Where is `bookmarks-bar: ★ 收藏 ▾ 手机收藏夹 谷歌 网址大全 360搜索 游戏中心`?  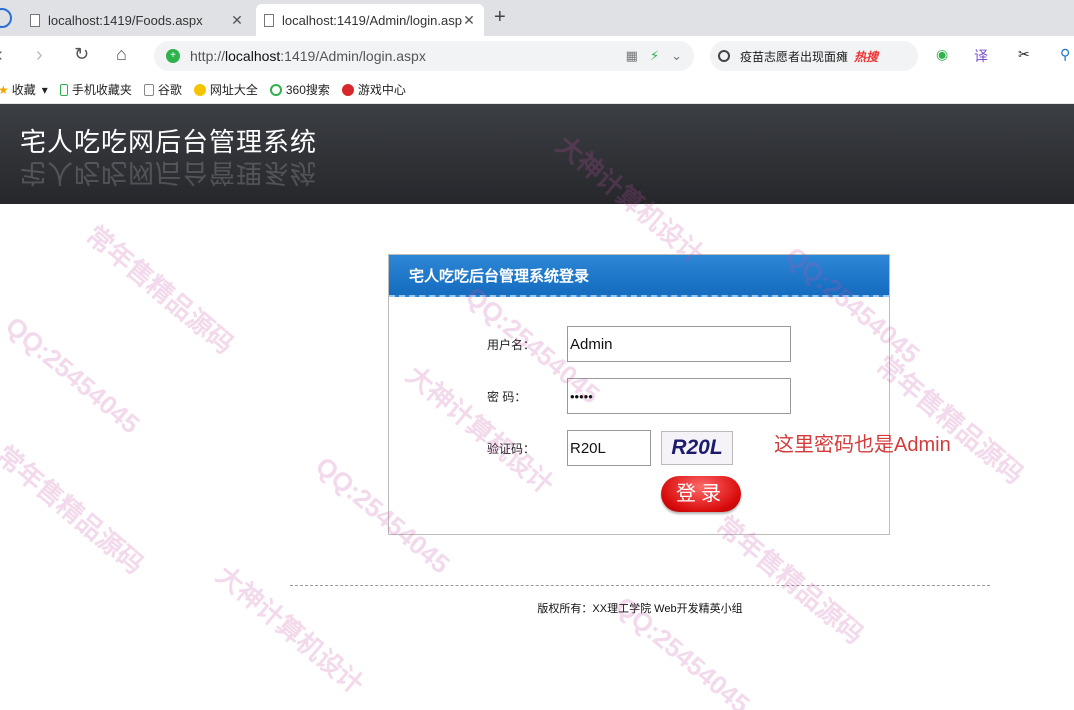 bookmarks-bar: ★ 收藏 ▾ 手机收藏夹 谷歌 网址大全 360搜索 游戏中心 is located at coordinates (537, 90).